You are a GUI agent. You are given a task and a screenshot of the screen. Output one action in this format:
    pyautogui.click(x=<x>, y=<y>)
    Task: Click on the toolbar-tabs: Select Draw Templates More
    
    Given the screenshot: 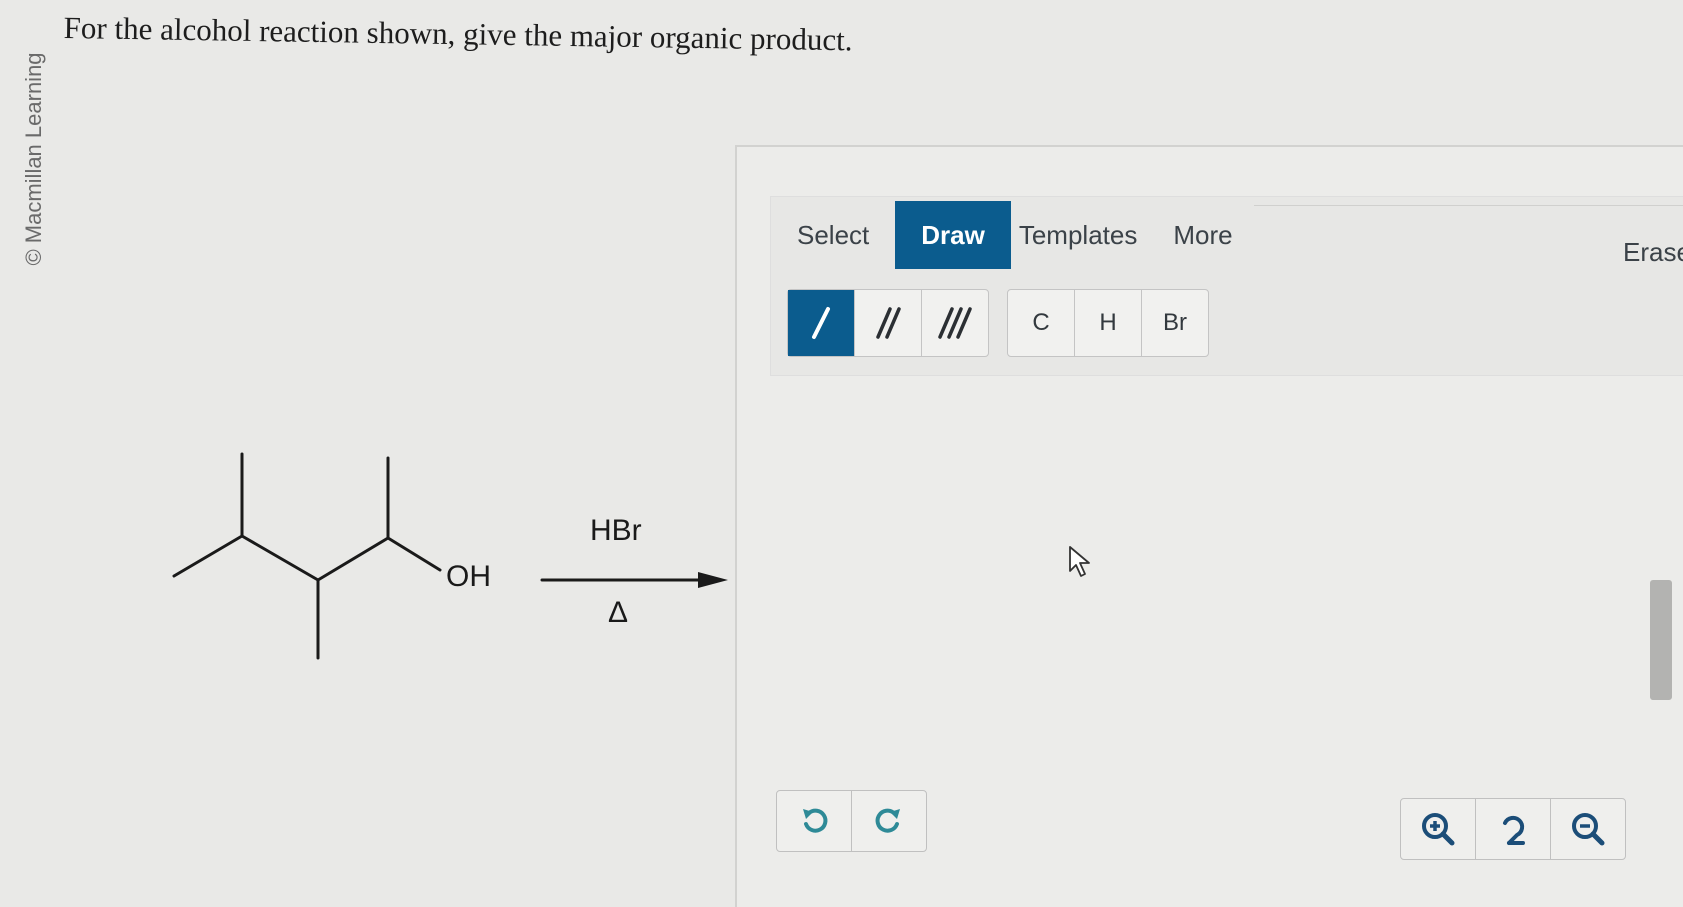 What is the action you would take?
    pyautogui.click(x=1011, y=235)
    